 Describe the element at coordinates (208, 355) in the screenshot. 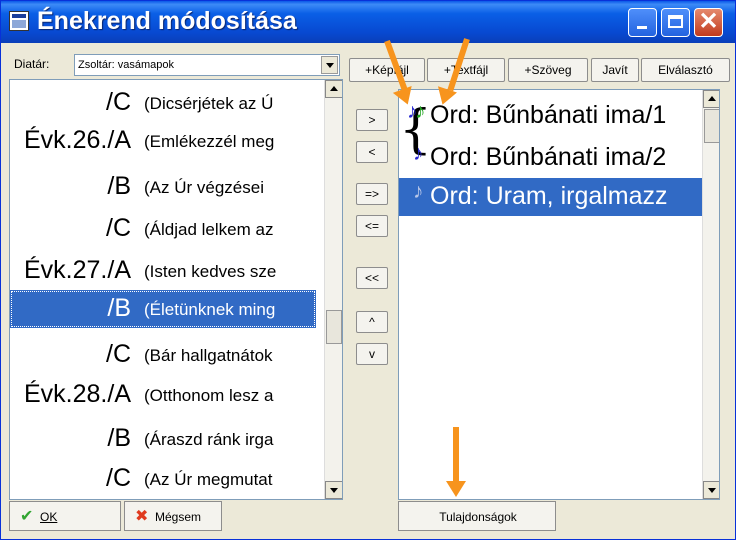

I see `item-text: (Bár hallgatnátok` at that location.